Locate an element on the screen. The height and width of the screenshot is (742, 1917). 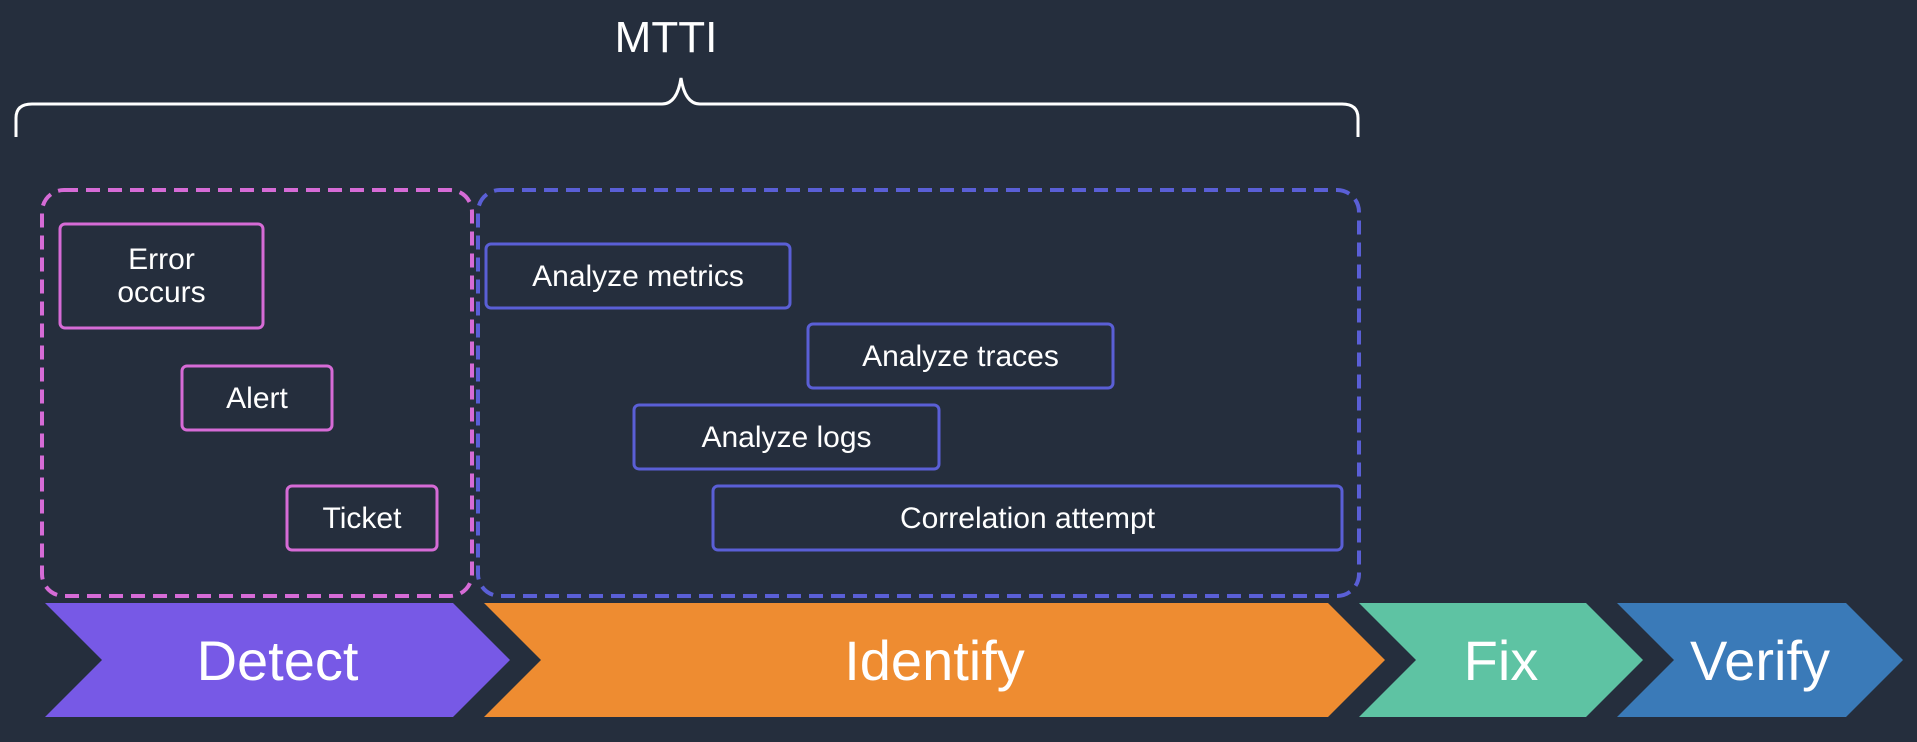
error-occurs-label: Error occurs is located at coordinates (161, 276).